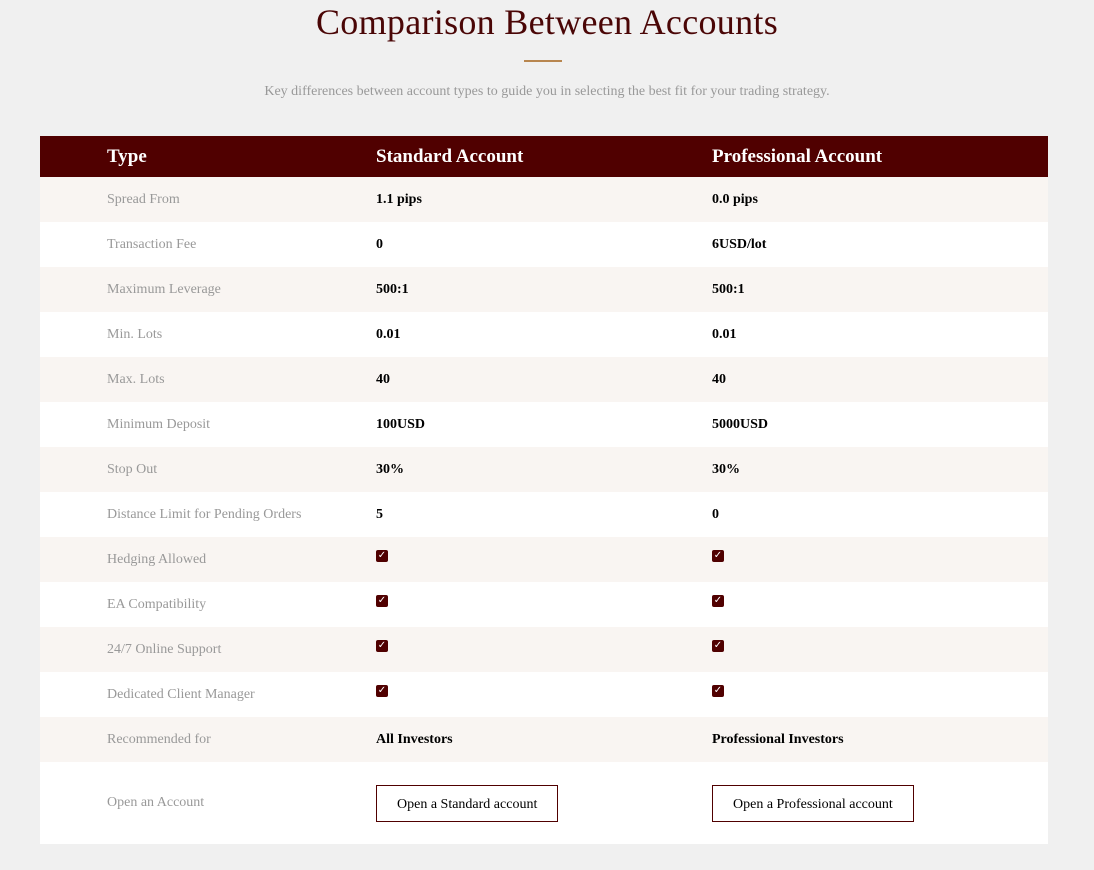  I want to click on standard-value: 1.1 pips, so click(399, 199).